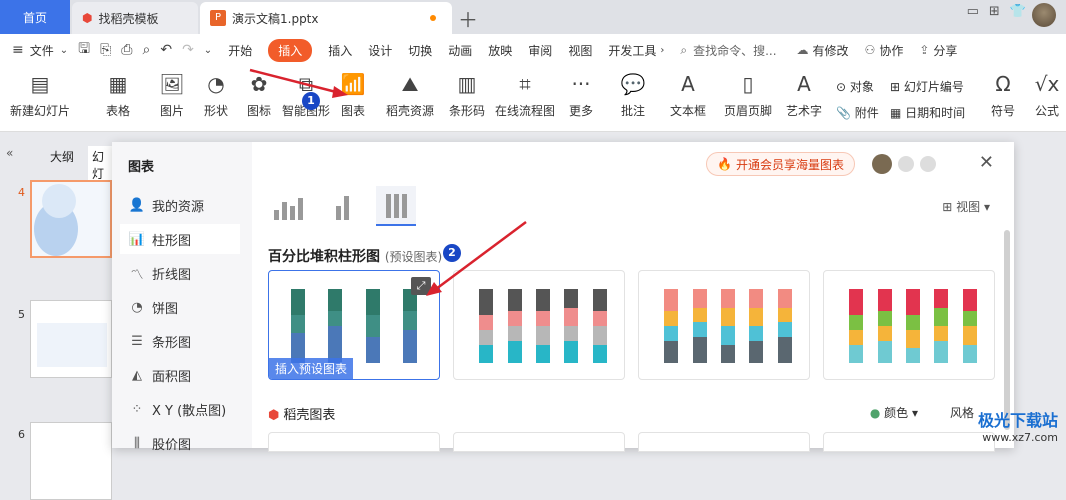 This screenshot has height=500, width=1066. I want to click on header-footer-button: ▯ 页眉页脚, so click(748, 95).